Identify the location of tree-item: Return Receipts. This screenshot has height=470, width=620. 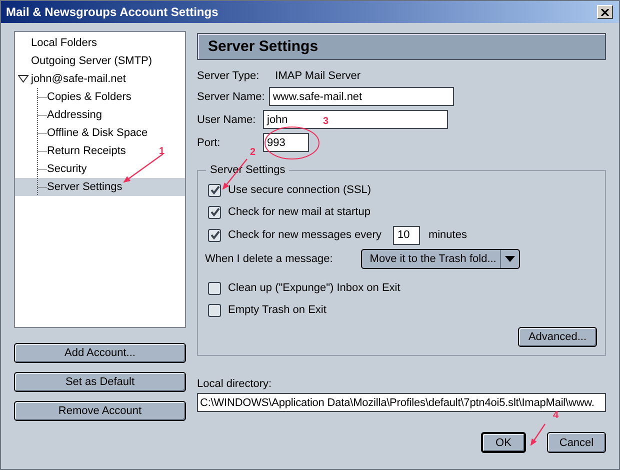
(70, 151).